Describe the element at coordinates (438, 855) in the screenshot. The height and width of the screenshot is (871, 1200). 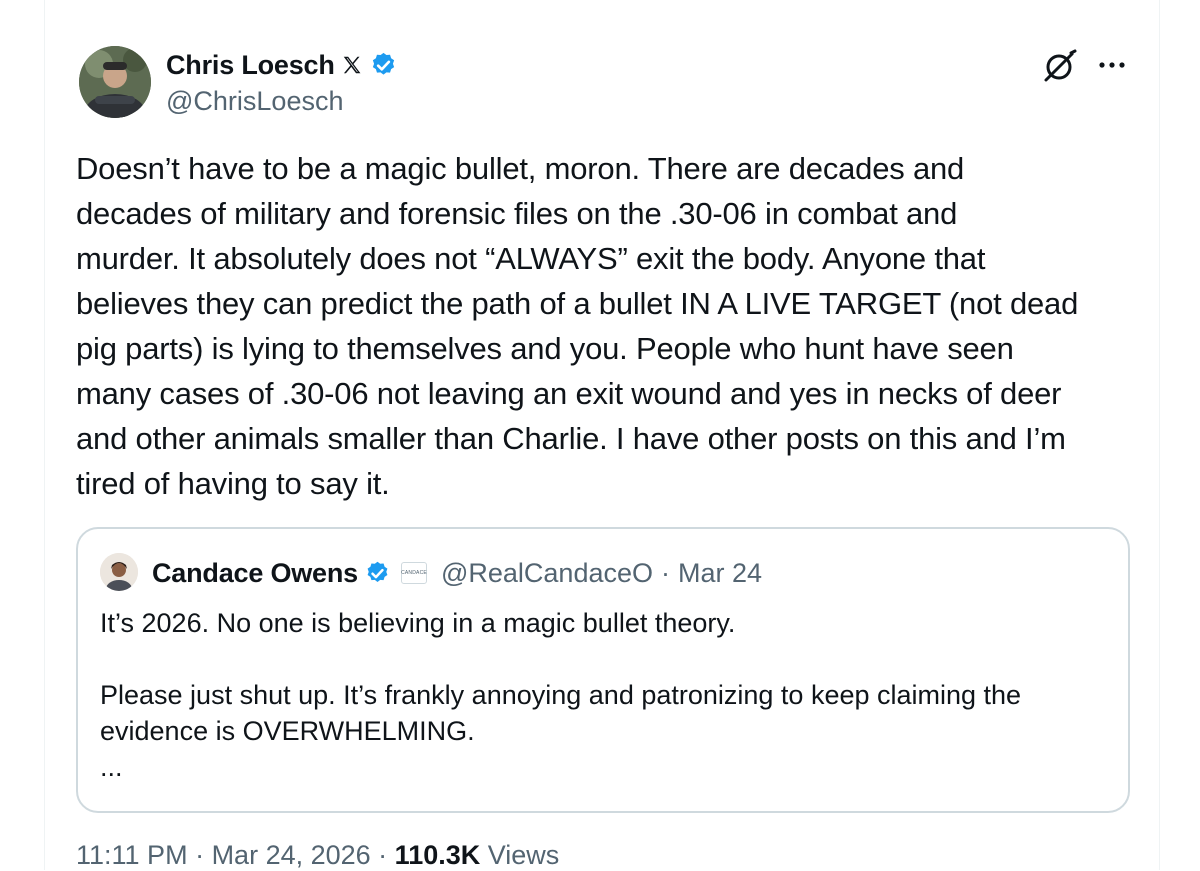
I see `views-count: 110.3K` at that location.